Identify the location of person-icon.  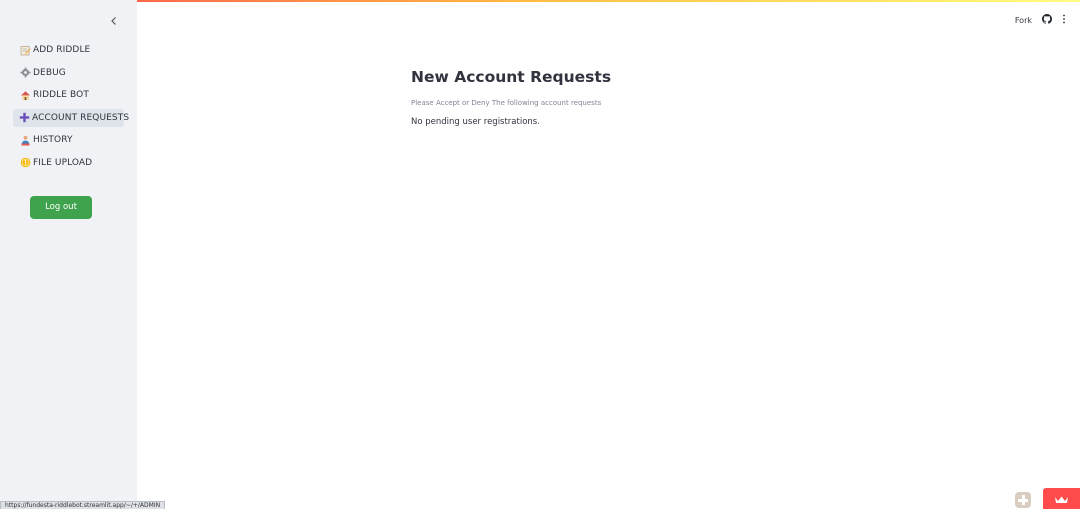
(25, 140).